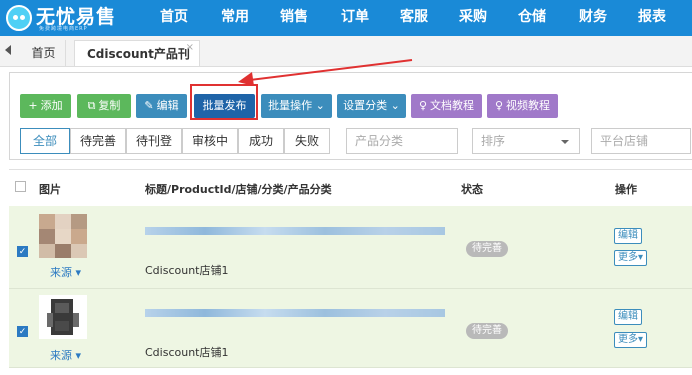 The image size is (692, 375). I want to click on nav-finance: 财务, so click(593, 18).